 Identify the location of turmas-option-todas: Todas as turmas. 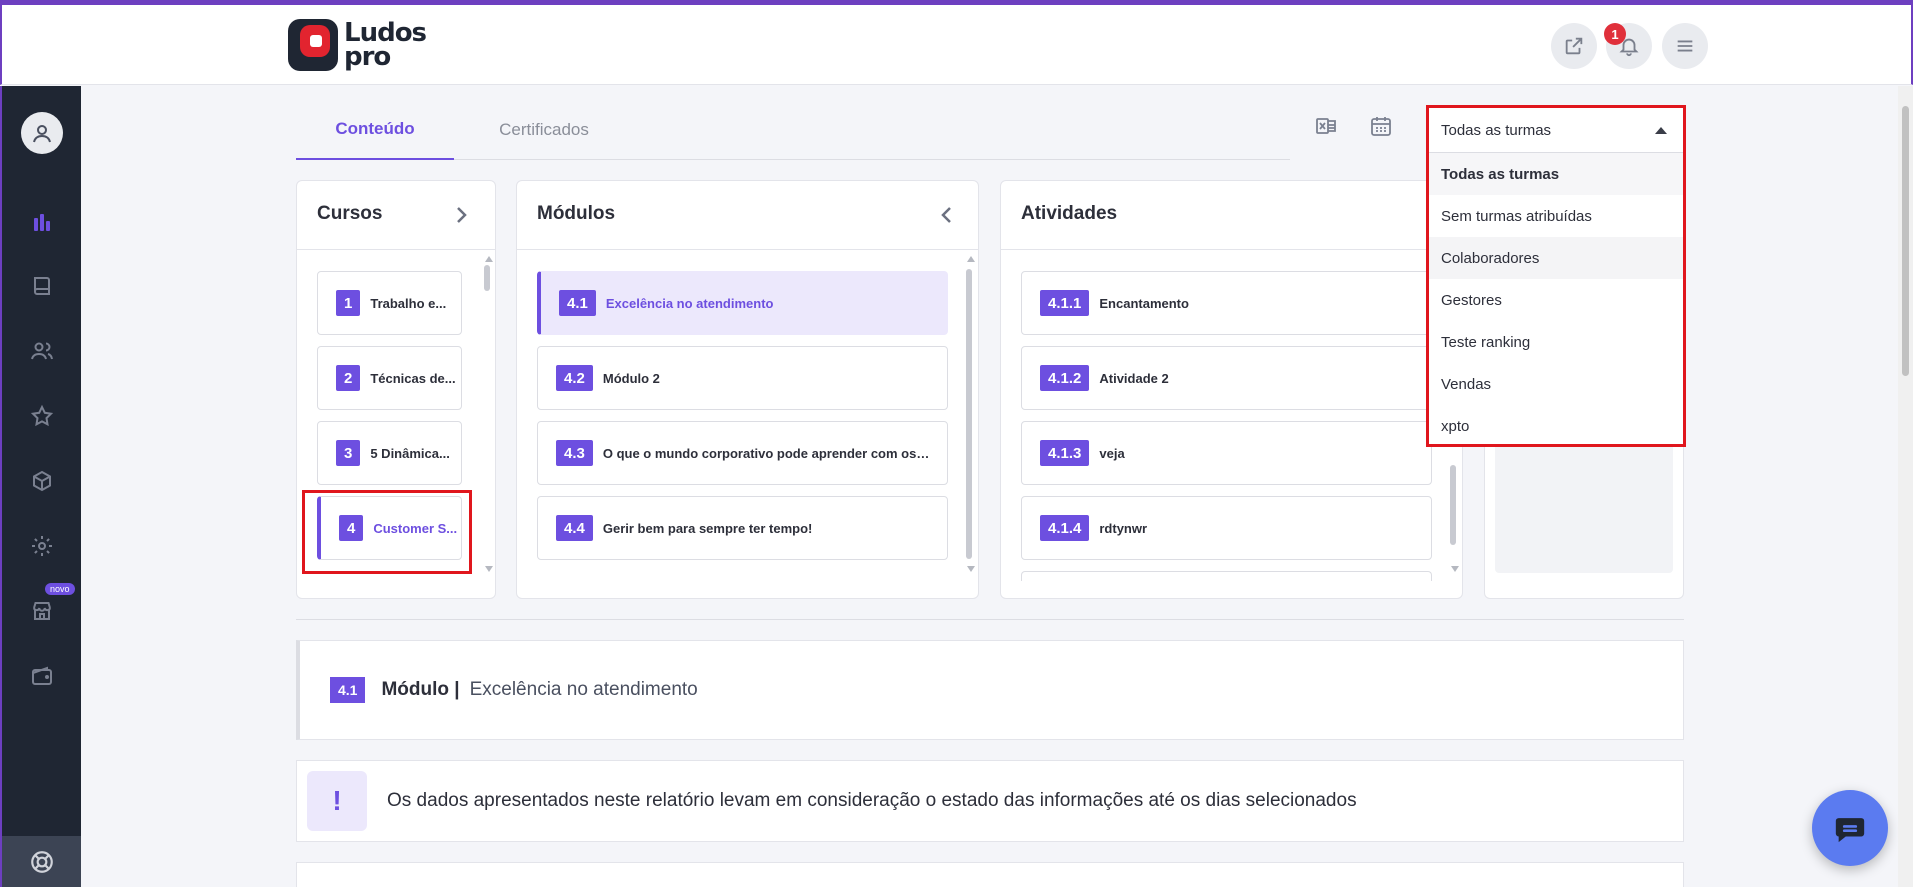
(1556, 174).